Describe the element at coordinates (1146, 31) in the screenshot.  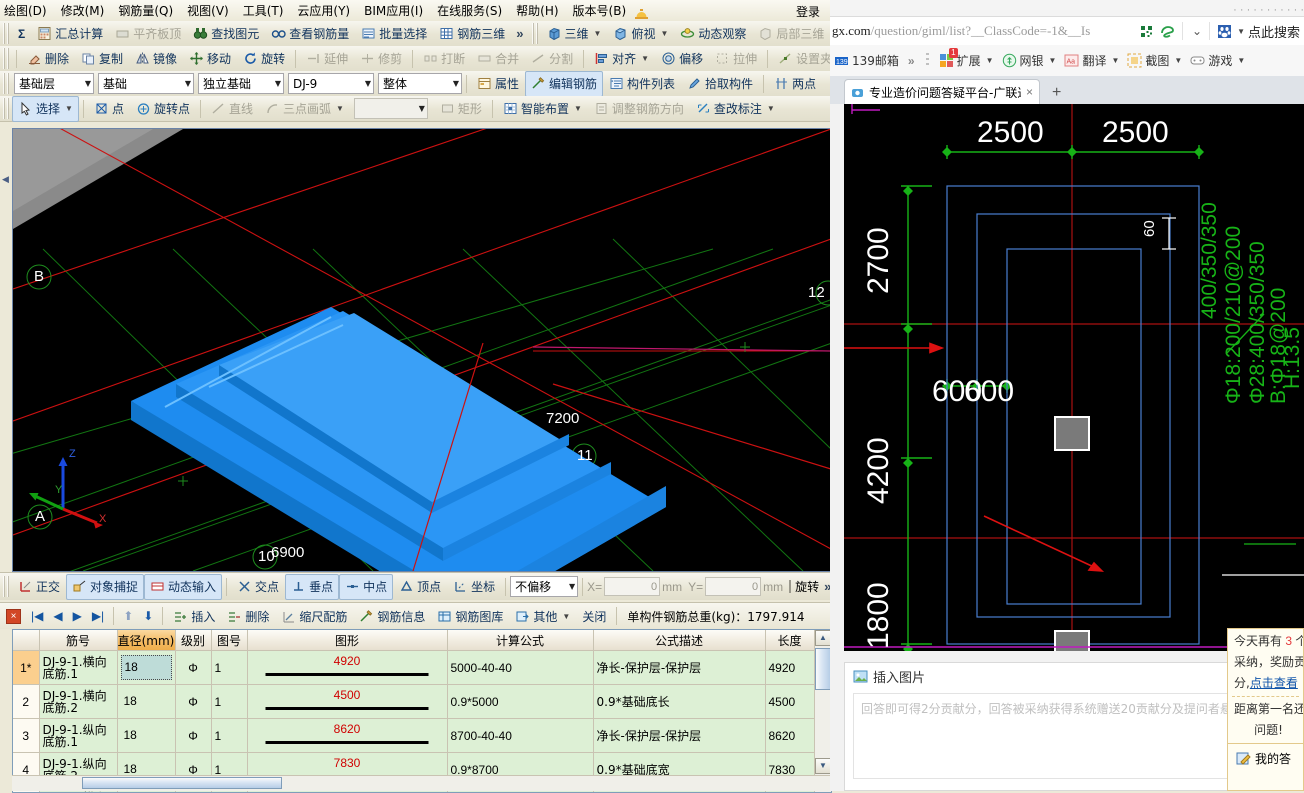
I see `qrcode-icon` at that location.